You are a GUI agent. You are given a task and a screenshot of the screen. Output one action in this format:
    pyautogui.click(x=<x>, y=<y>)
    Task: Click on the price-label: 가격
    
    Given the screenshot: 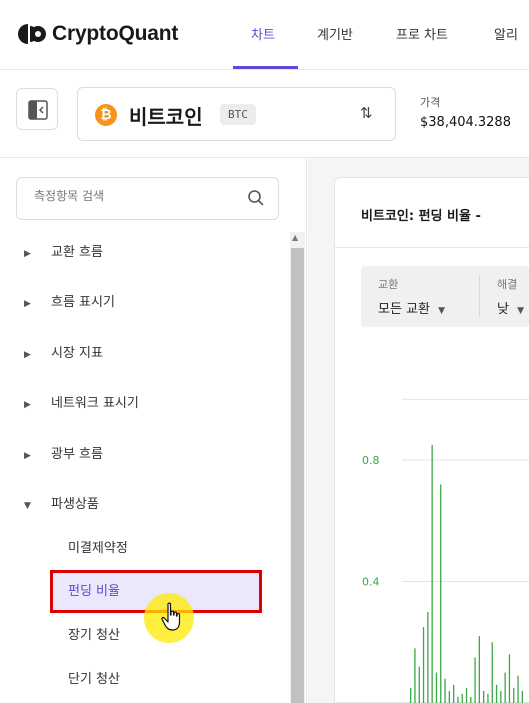 What is the action you would take?
    pyautogui.click(x=430, y=102)
    